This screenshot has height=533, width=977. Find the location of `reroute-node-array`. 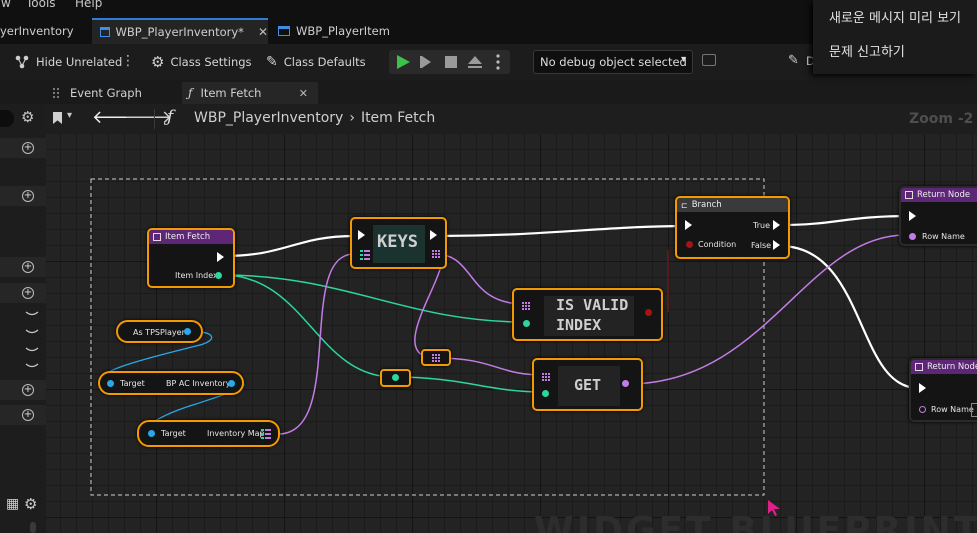

reroute-node-array is located at coordinates (436, 357).